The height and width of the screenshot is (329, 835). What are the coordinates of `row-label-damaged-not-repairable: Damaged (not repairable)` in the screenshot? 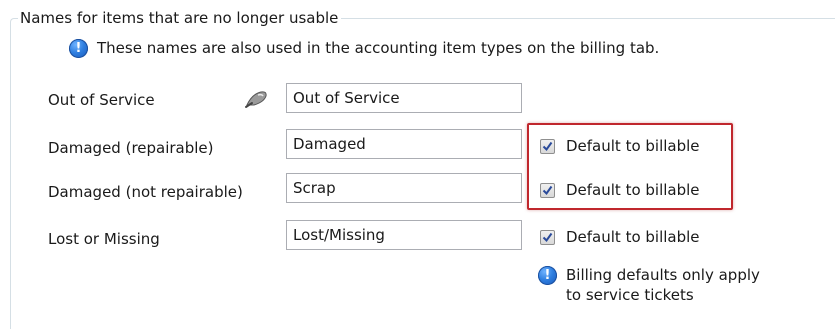 It's located at (145, 192).